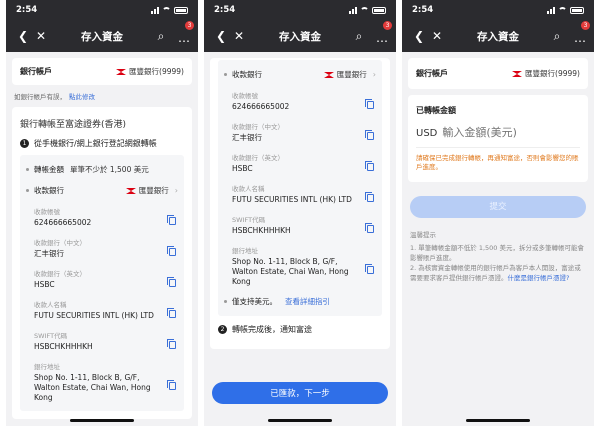 The width and height of the screenshot is (600, 426). What do you see at coordinates (300, 100) in the screenshot?
I see `info-field: 收款帳號 624666665002` at bounding box center [300, 100].